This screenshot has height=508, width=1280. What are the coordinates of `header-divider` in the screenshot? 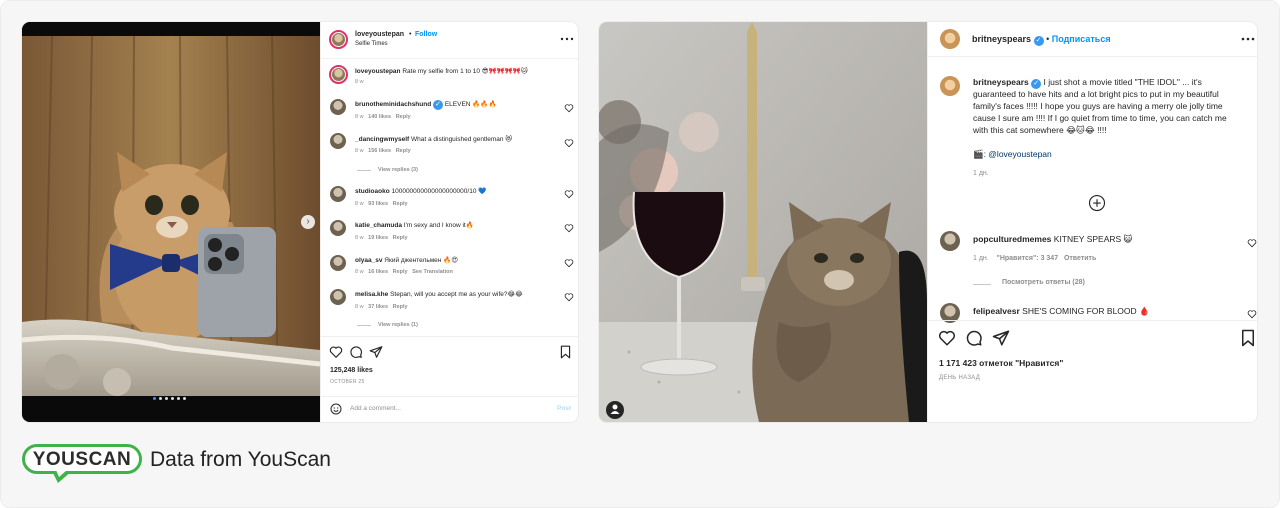 It's located at (449, 58).